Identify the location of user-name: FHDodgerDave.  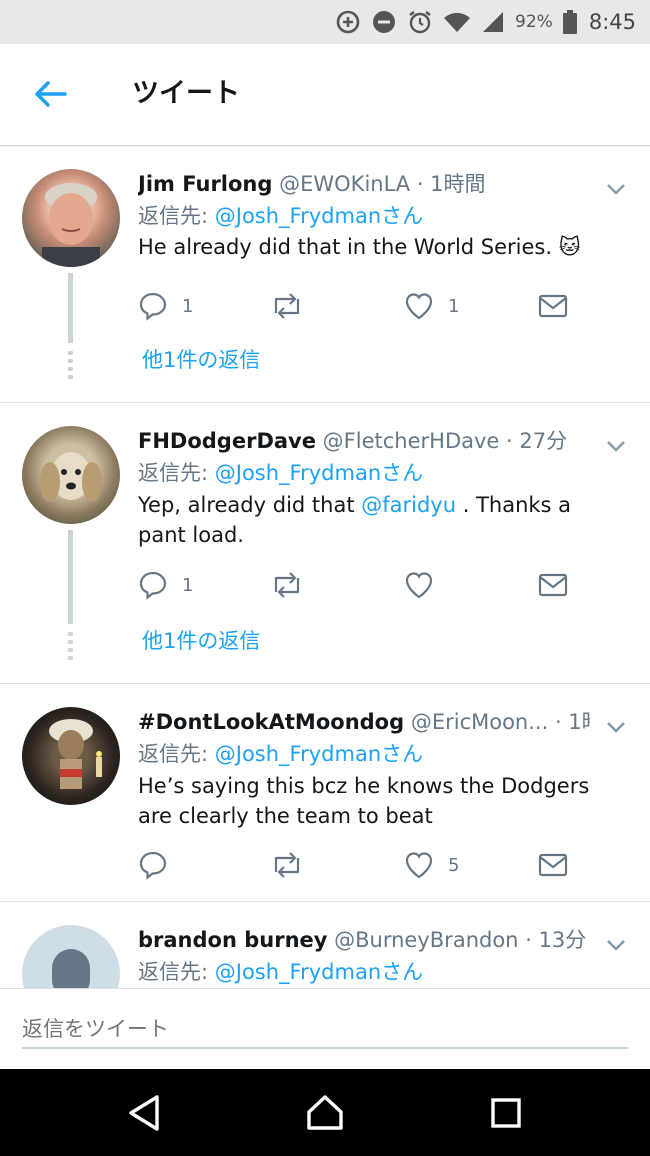
(227, 441).